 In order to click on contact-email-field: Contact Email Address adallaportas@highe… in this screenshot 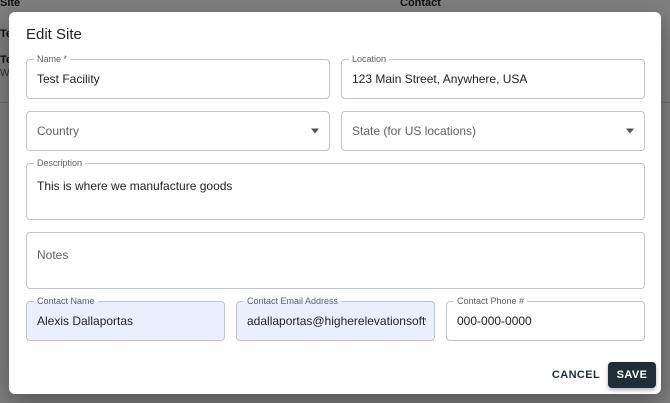, I will do `click(335, 318)`.